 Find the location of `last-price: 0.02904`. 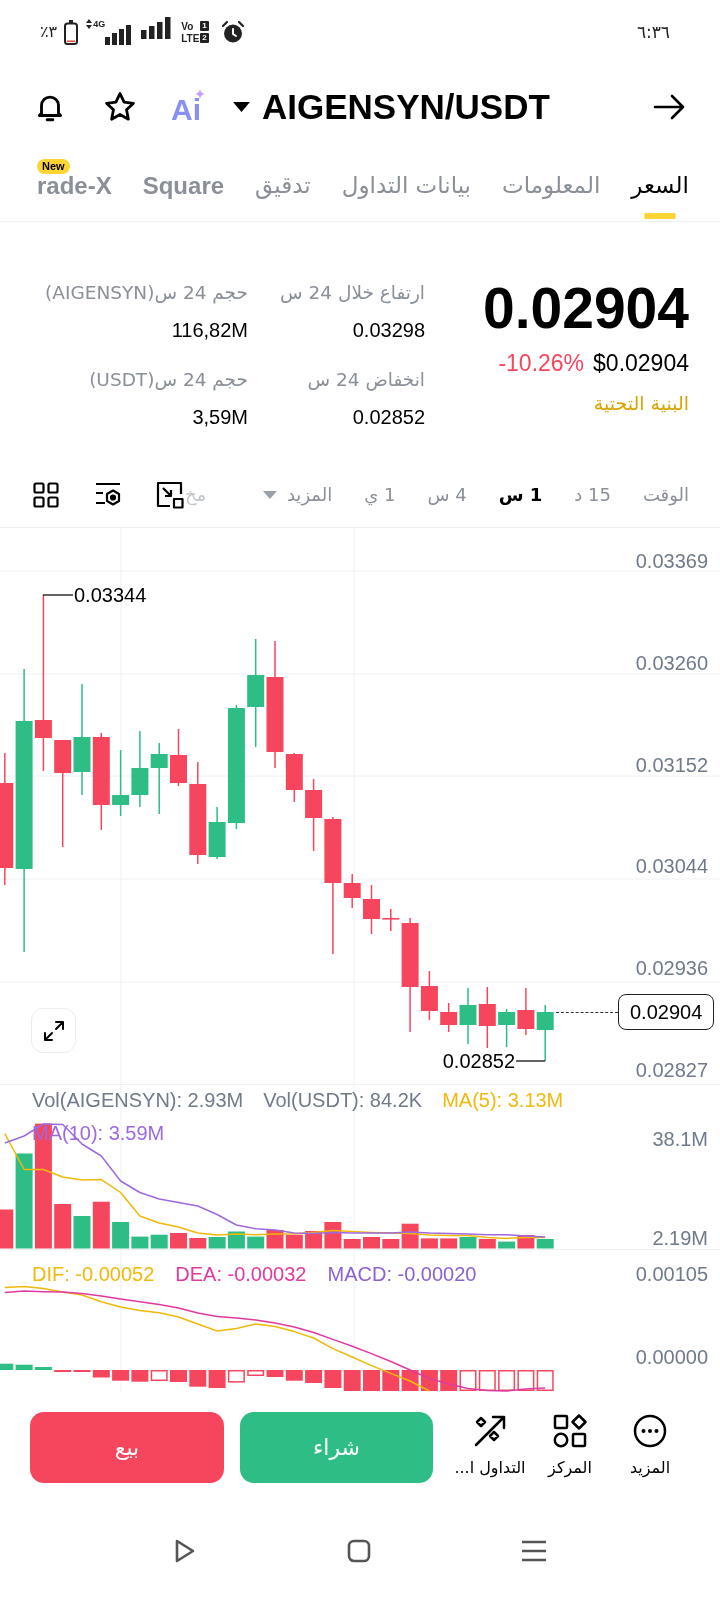

last-price: 0.02904 is located at coordinates (585, 308).